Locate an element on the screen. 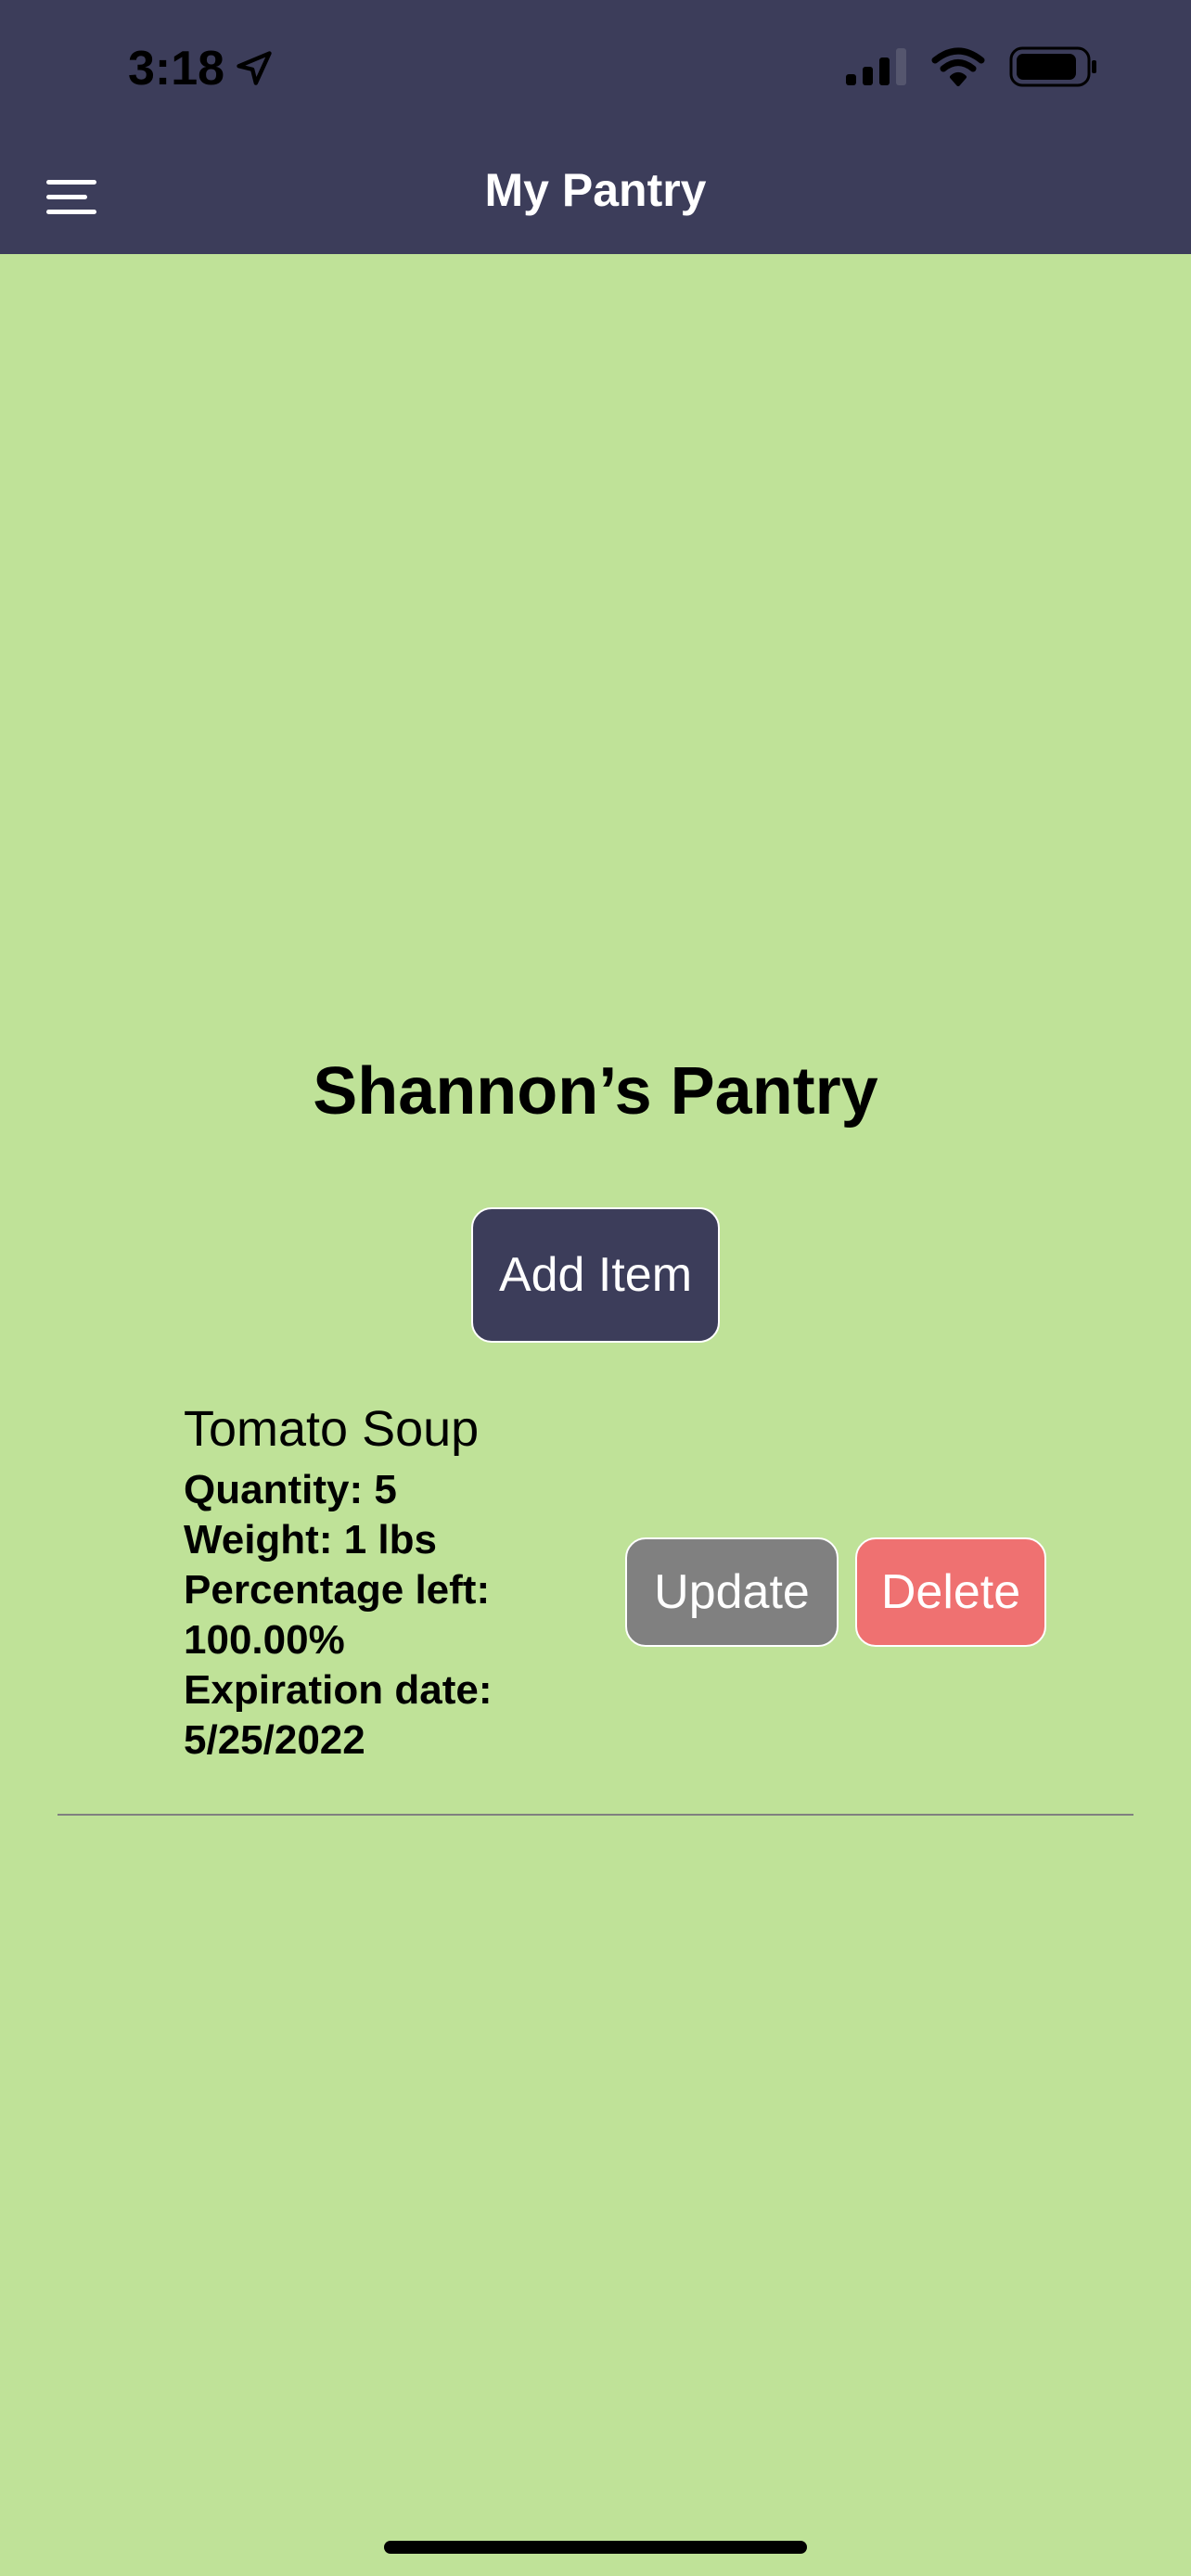  divider is located at coordinates (595, 1815).